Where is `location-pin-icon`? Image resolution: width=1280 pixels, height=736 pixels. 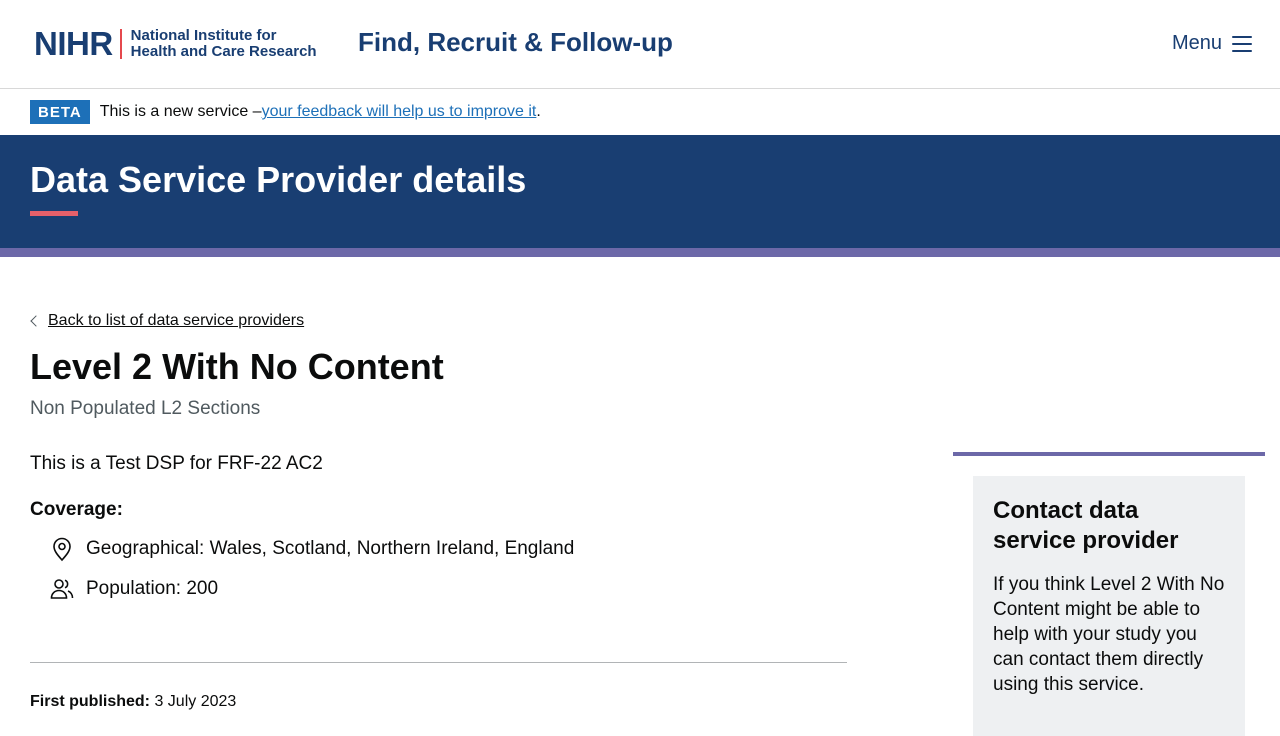
location-pin-icon is located at coordinates (62, 549).